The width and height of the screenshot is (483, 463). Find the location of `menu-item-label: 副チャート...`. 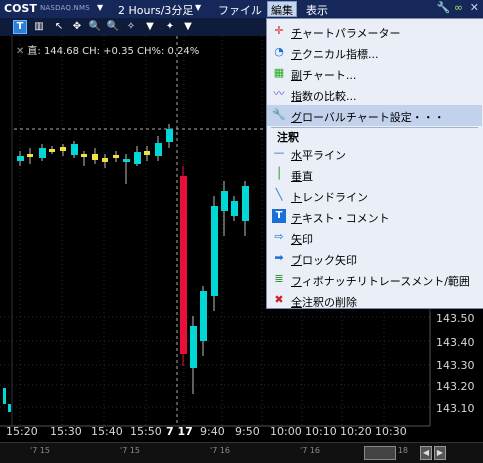

menu-item-label: 副チャート... is located at coordinates (324, 75).